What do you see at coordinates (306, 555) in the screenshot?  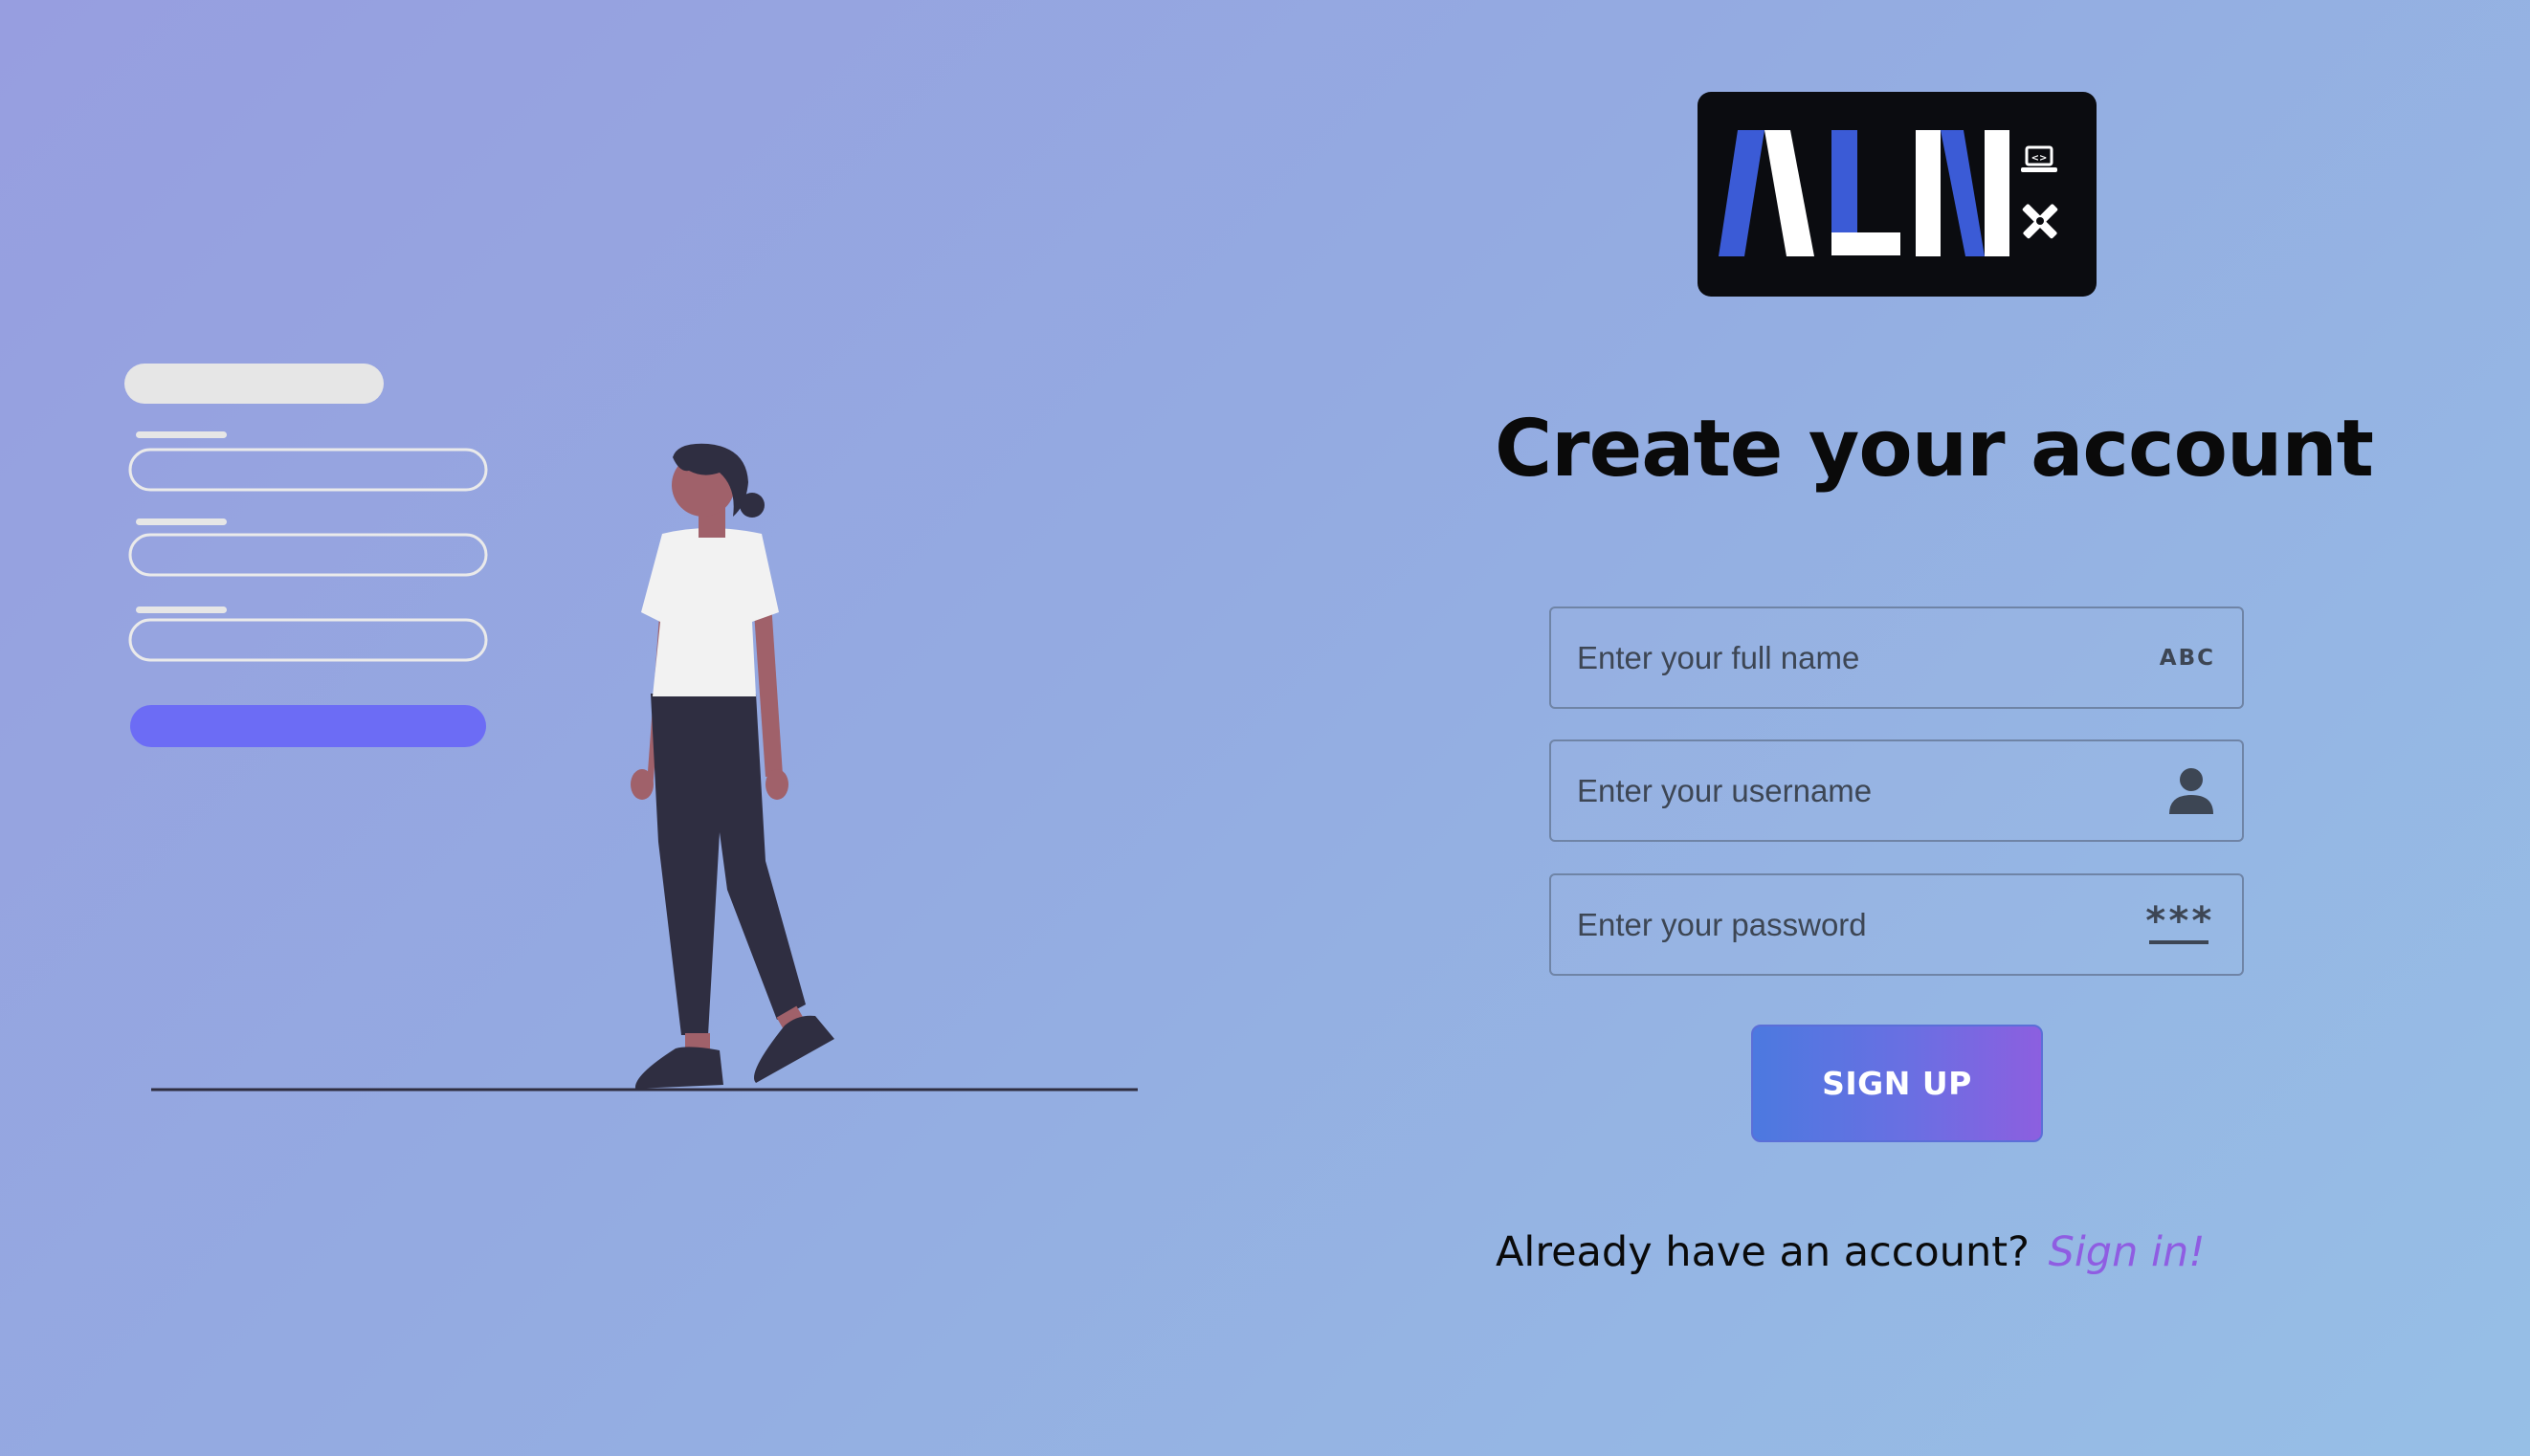 I see `mock-form-graphic` at bounding box center [306, 555].